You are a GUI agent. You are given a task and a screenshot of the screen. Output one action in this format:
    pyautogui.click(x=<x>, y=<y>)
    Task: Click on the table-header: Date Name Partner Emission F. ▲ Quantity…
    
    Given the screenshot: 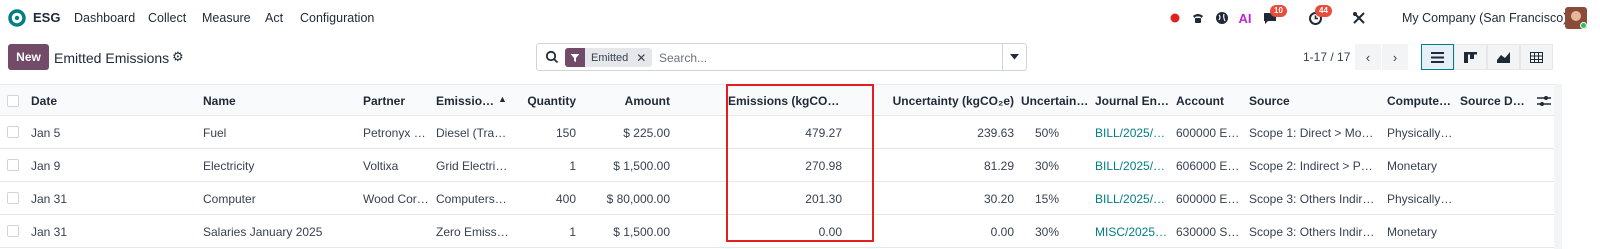 What is the action you would take?
    pyautogui.click(x=777, y=100)
    